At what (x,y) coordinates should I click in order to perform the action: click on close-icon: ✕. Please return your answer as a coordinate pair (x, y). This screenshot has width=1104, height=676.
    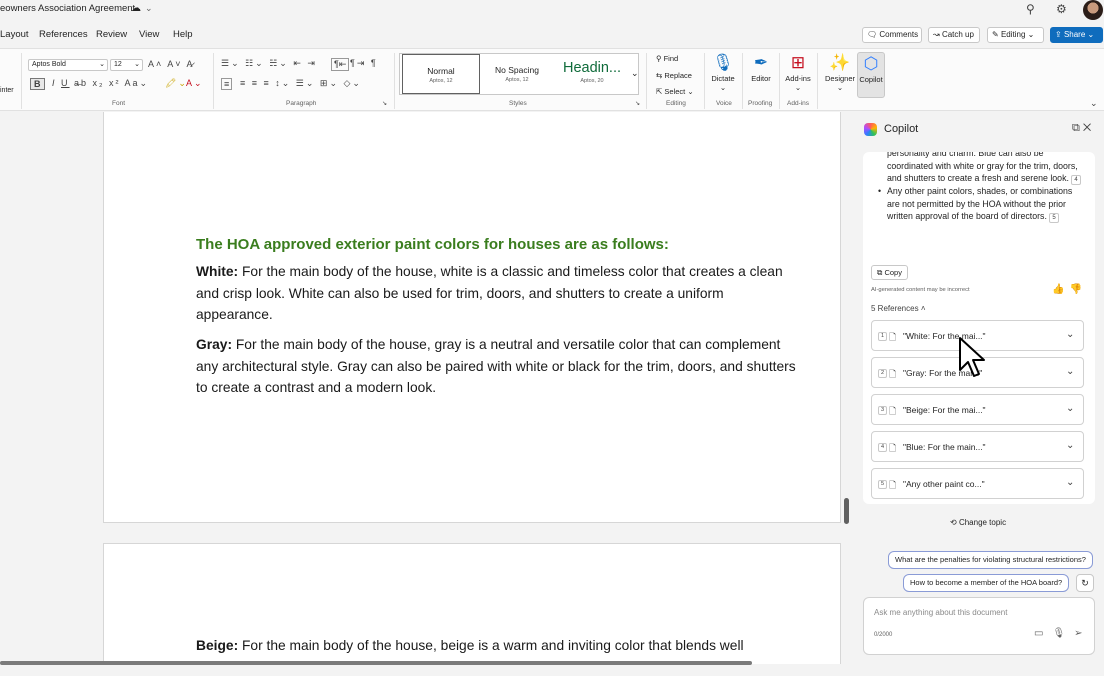
    Looking at the image, I should click on (1088, 128).